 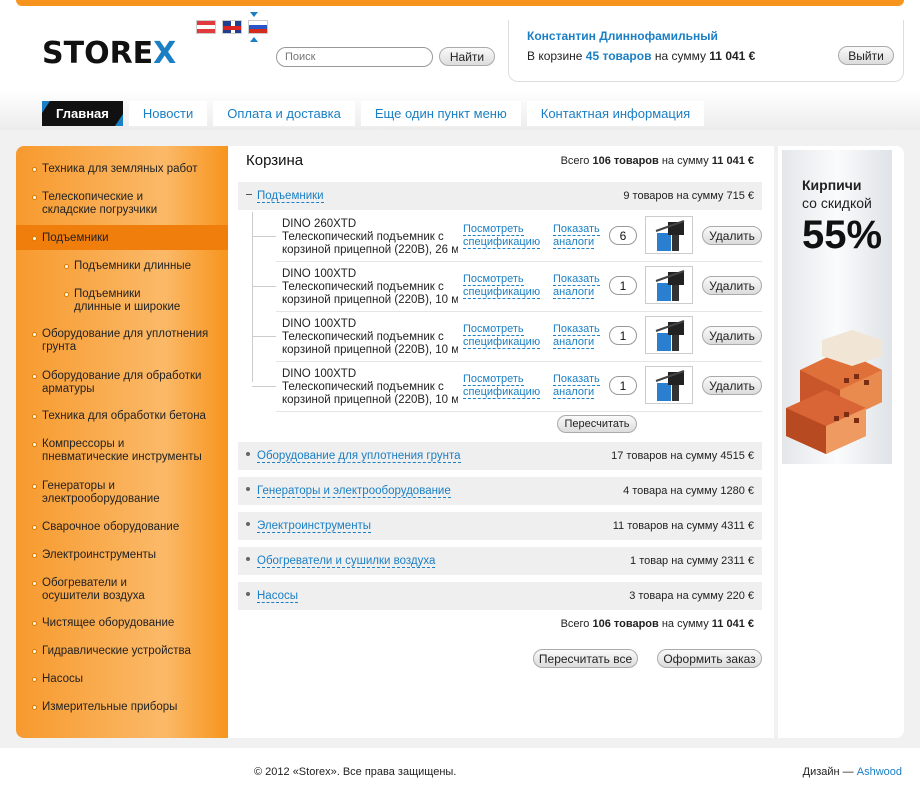 What do you see at coordinates (866, 55) in the screenshot?
I see `logout-button: Выйти` at bounding box center [866, 55].